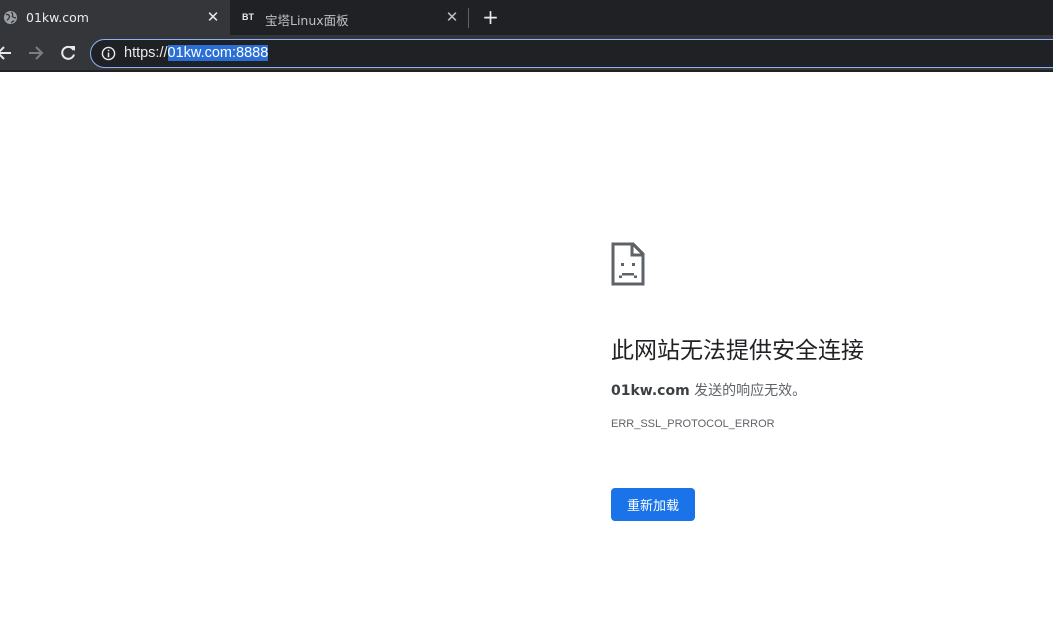  I want to click on tab-separator, so click(468, 18).